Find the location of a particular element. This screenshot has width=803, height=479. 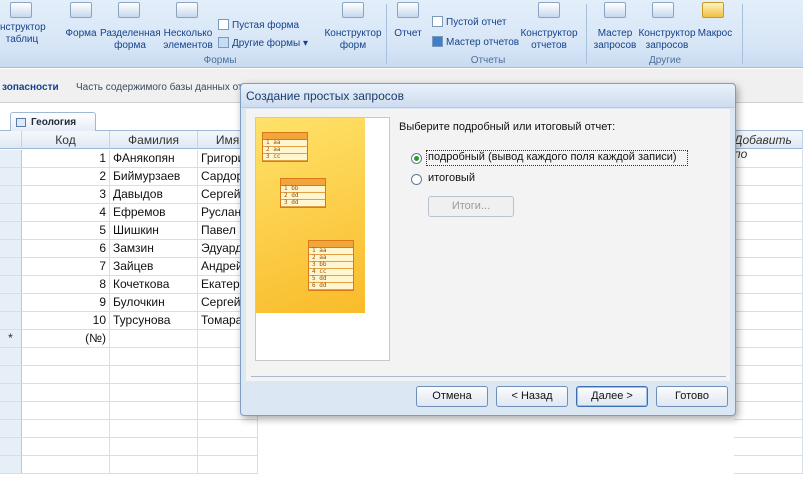

query-wizard-button: Мастер запросов is located at coordinates (615, 40).